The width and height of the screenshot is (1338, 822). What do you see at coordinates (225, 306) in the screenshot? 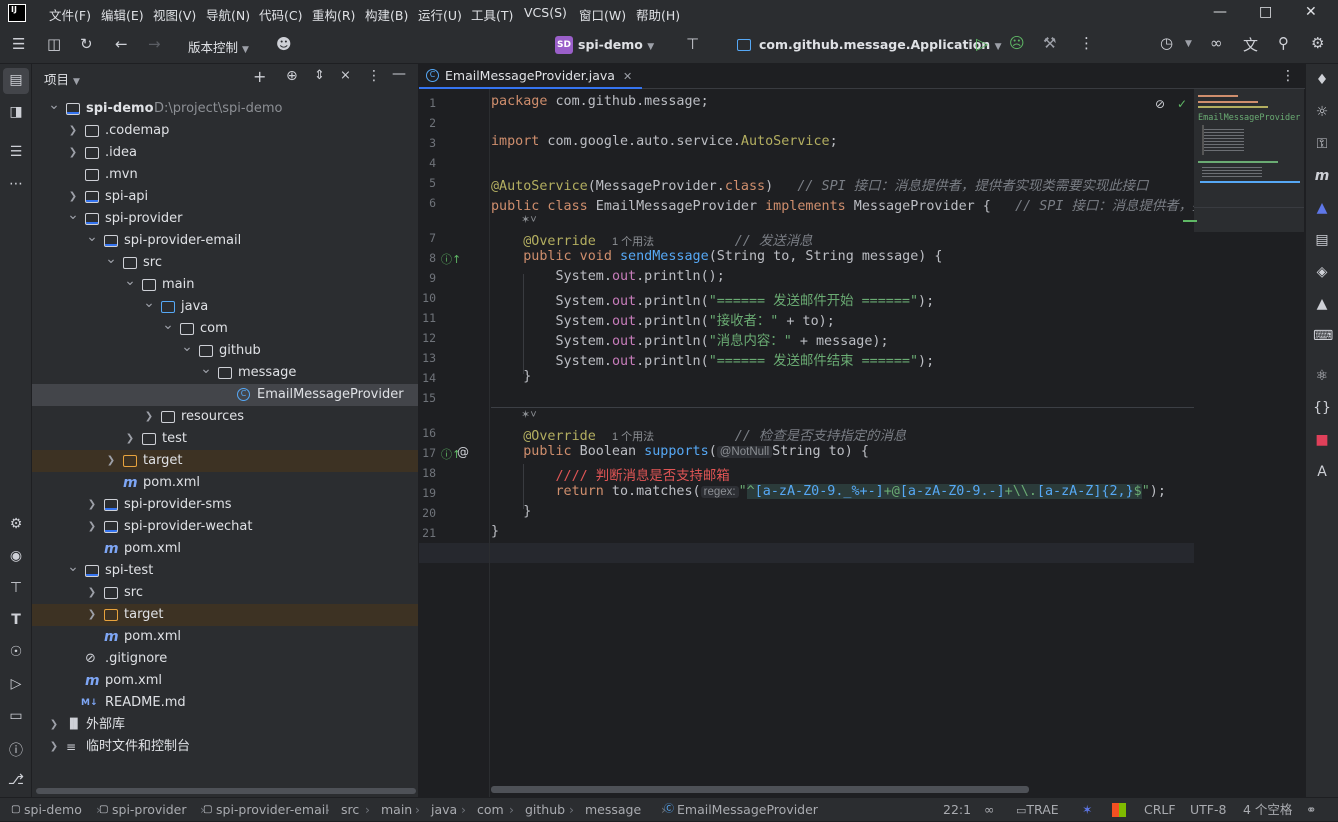
I see `tree-row: ⌄ java` at bounding box center [225, 306].